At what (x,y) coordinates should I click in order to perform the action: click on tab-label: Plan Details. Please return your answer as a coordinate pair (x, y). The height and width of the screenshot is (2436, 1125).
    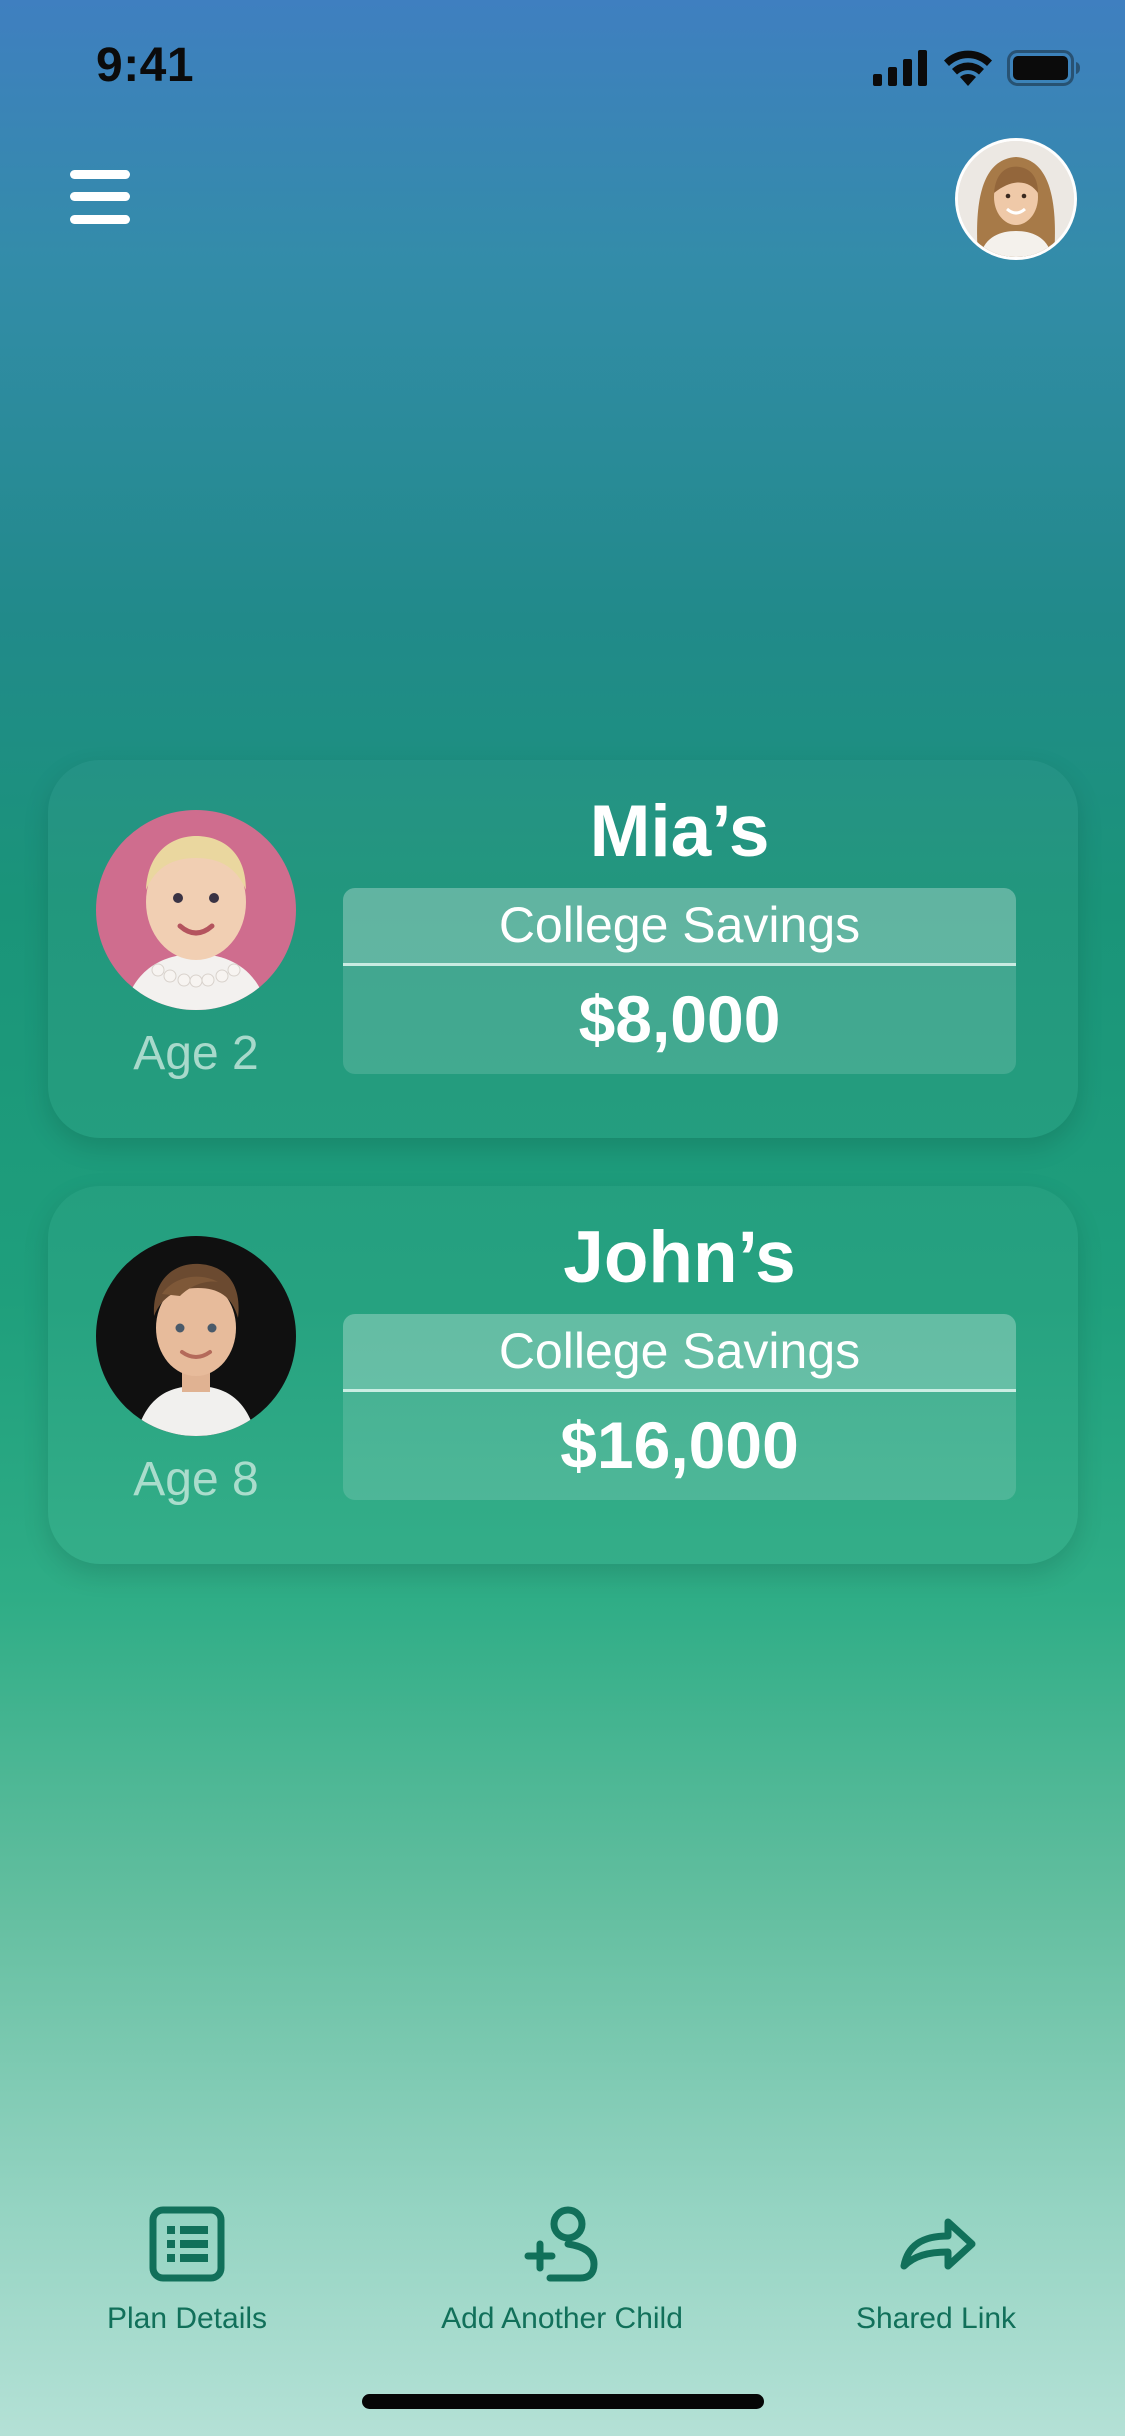
    Looking at the image, I should click on (187, 2318).